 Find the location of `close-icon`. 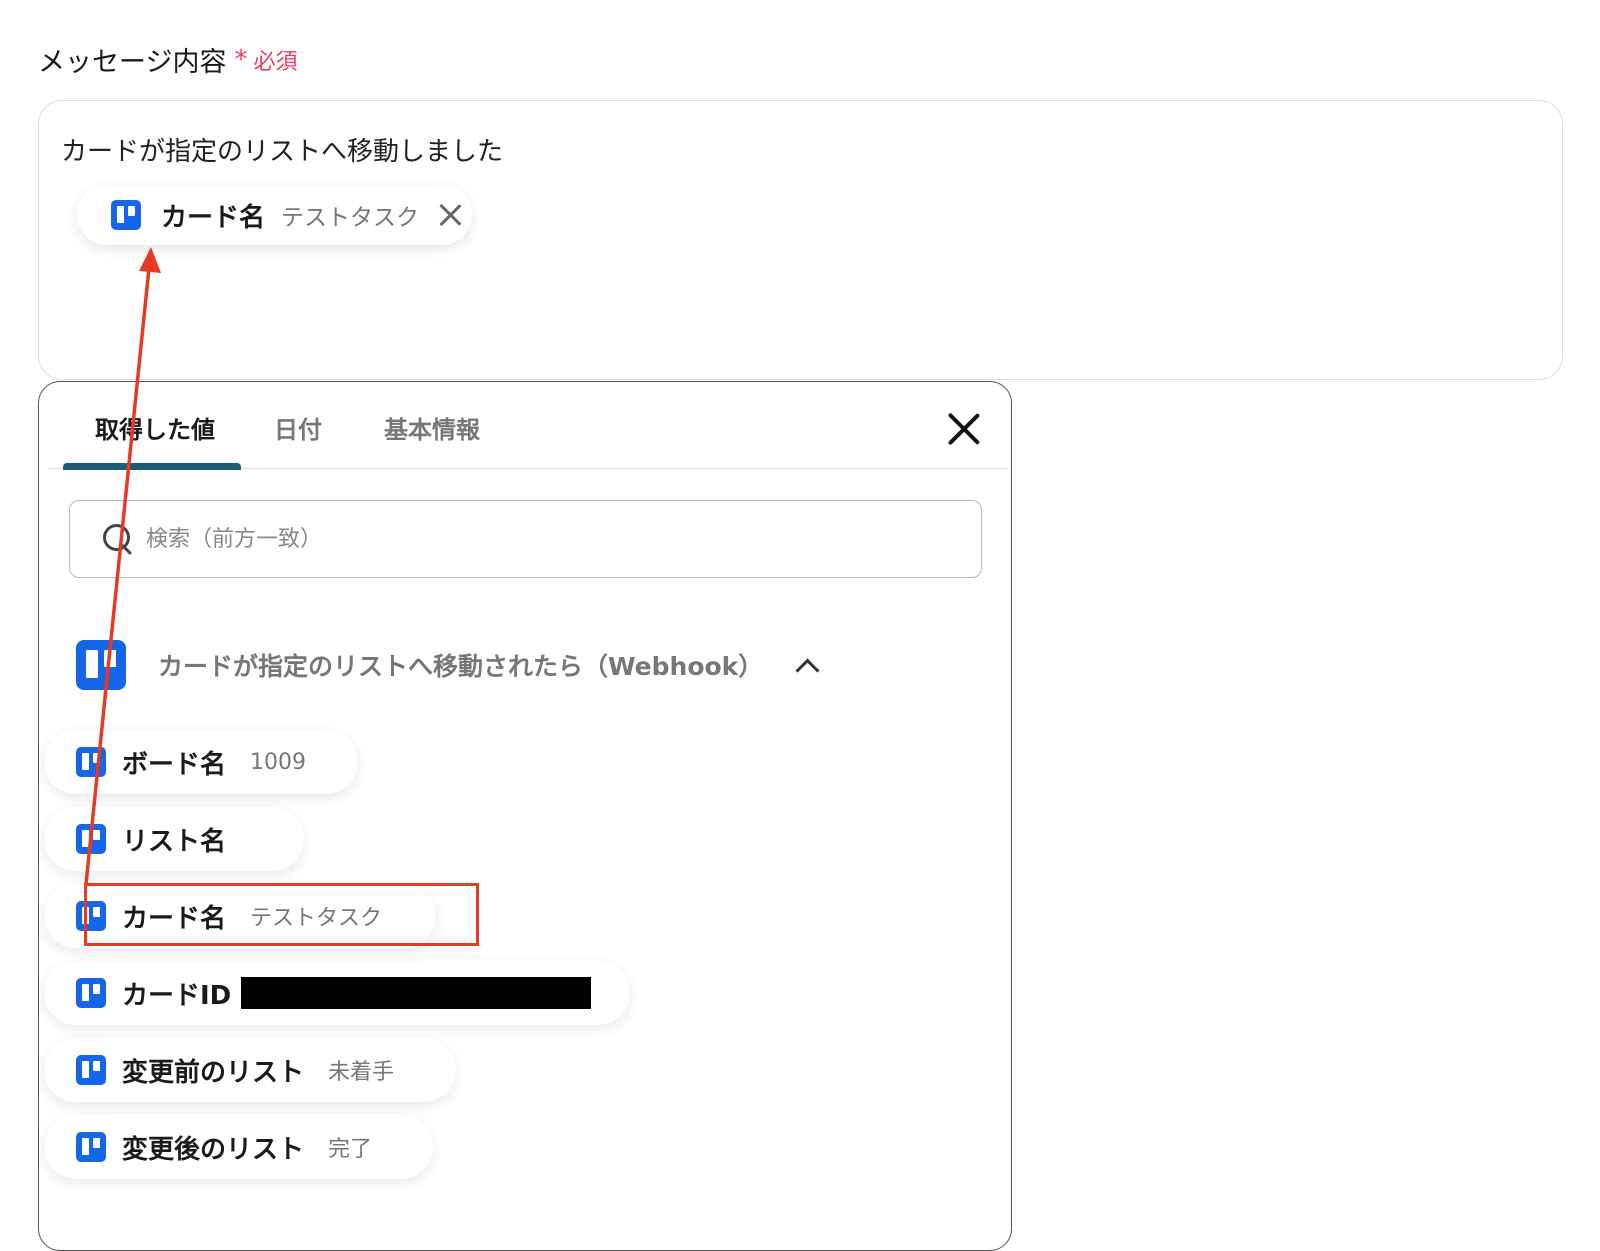

close-icon is located at coordinates (964, 429).